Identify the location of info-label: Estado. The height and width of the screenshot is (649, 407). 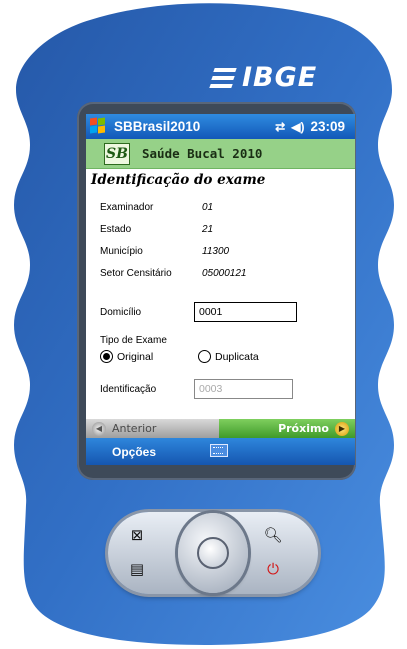
(116, 229).